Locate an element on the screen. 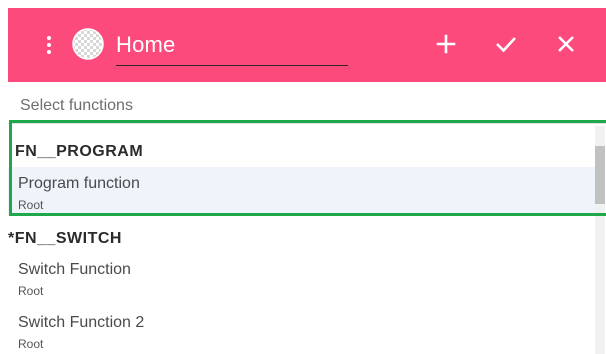  search-bar is located at coordinates (307, 106).